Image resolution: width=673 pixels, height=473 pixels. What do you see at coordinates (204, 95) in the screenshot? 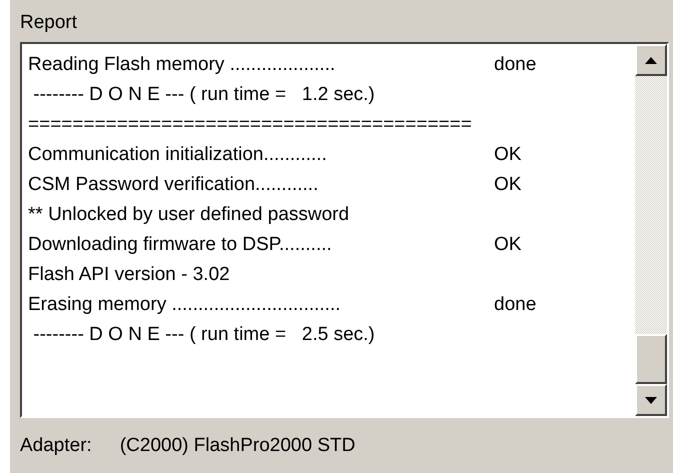
I see `log-text: -------- D O N E --- ( run time = 1.2 sec.)` at bounding box center [204, 95].